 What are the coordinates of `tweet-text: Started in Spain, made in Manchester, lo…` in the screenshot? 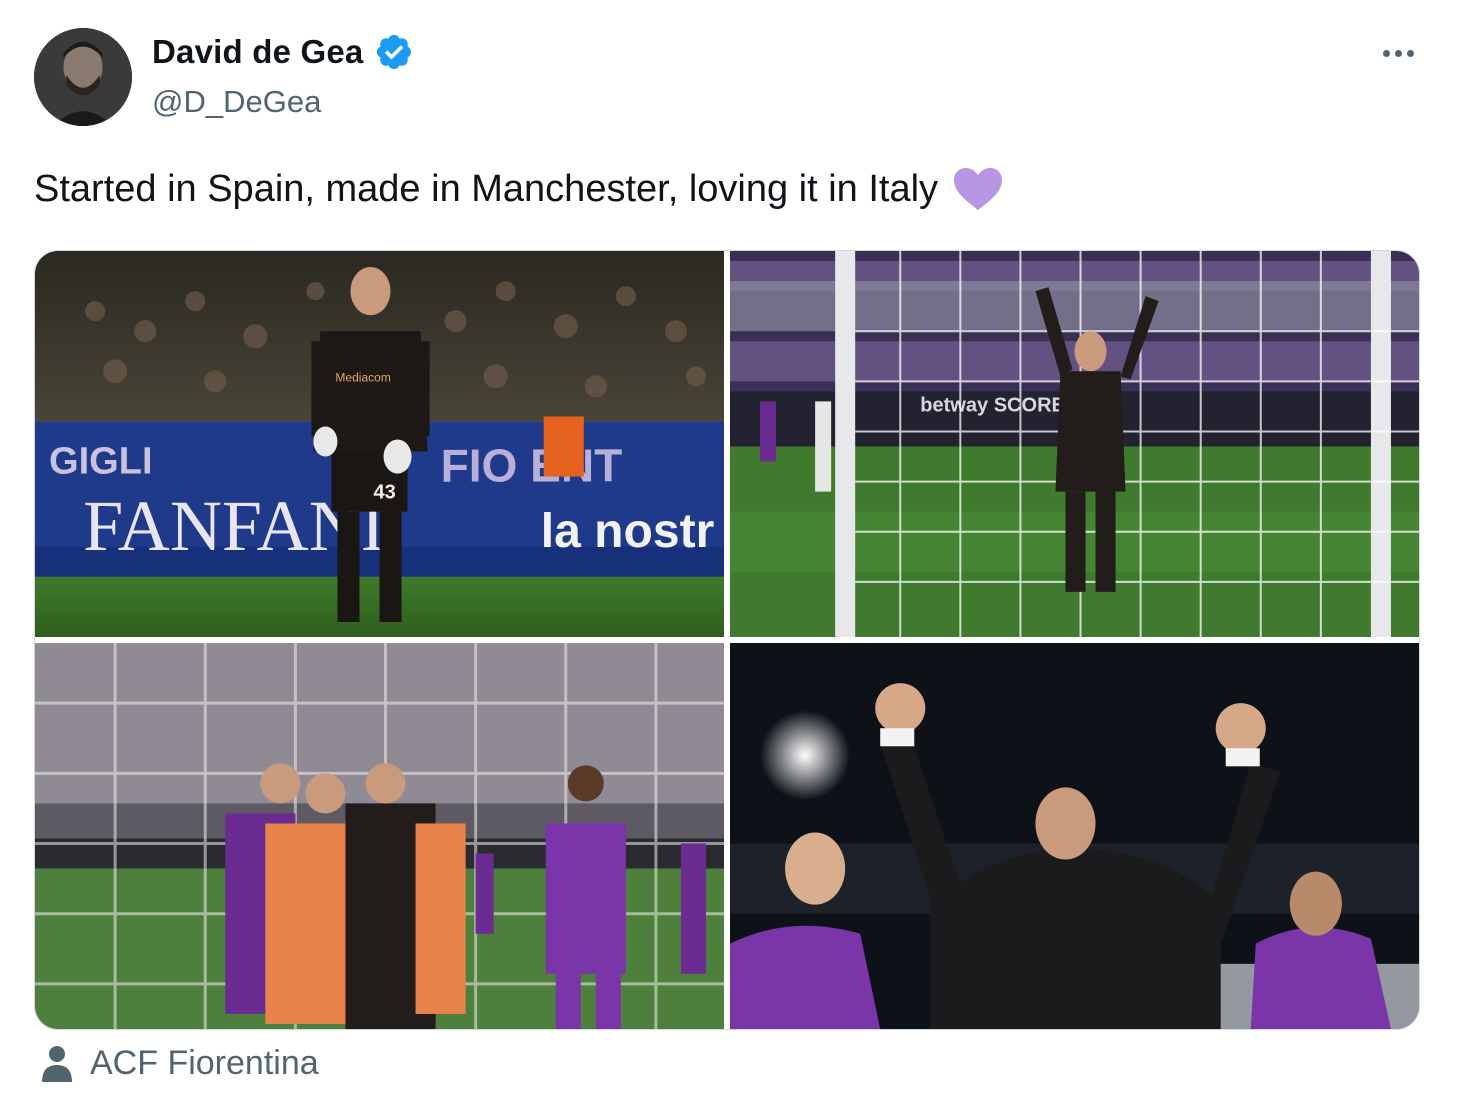 It's located at (486, 188).